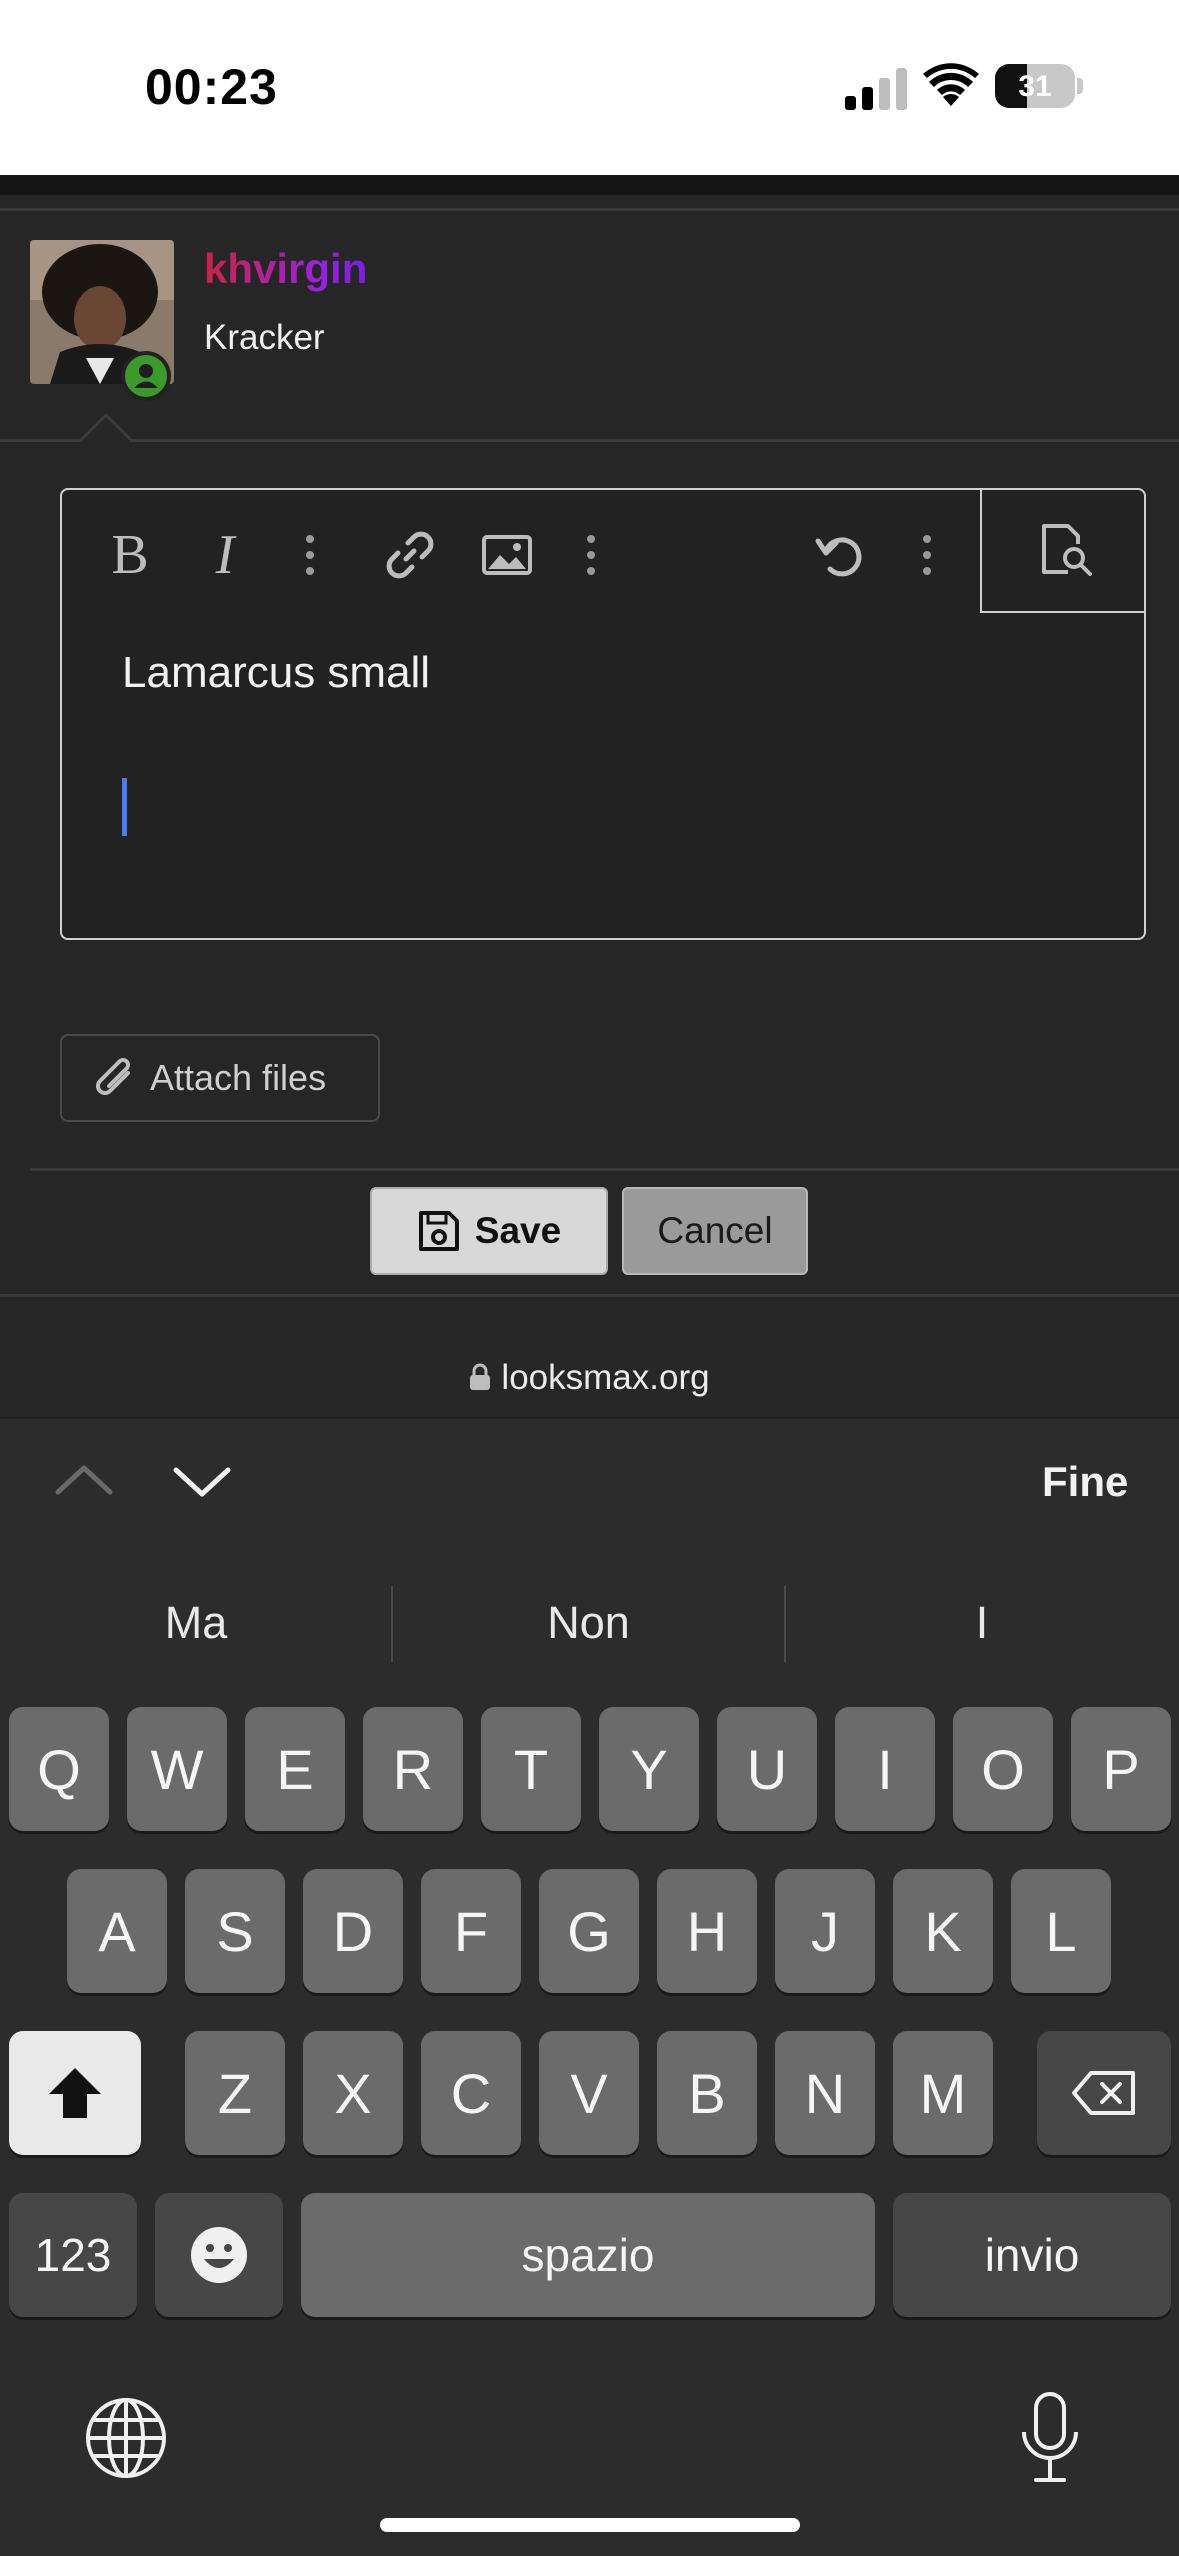 The height and width of the screenshot is (2556, 1179). I want to click on key-s: S, so click(235, 1931).